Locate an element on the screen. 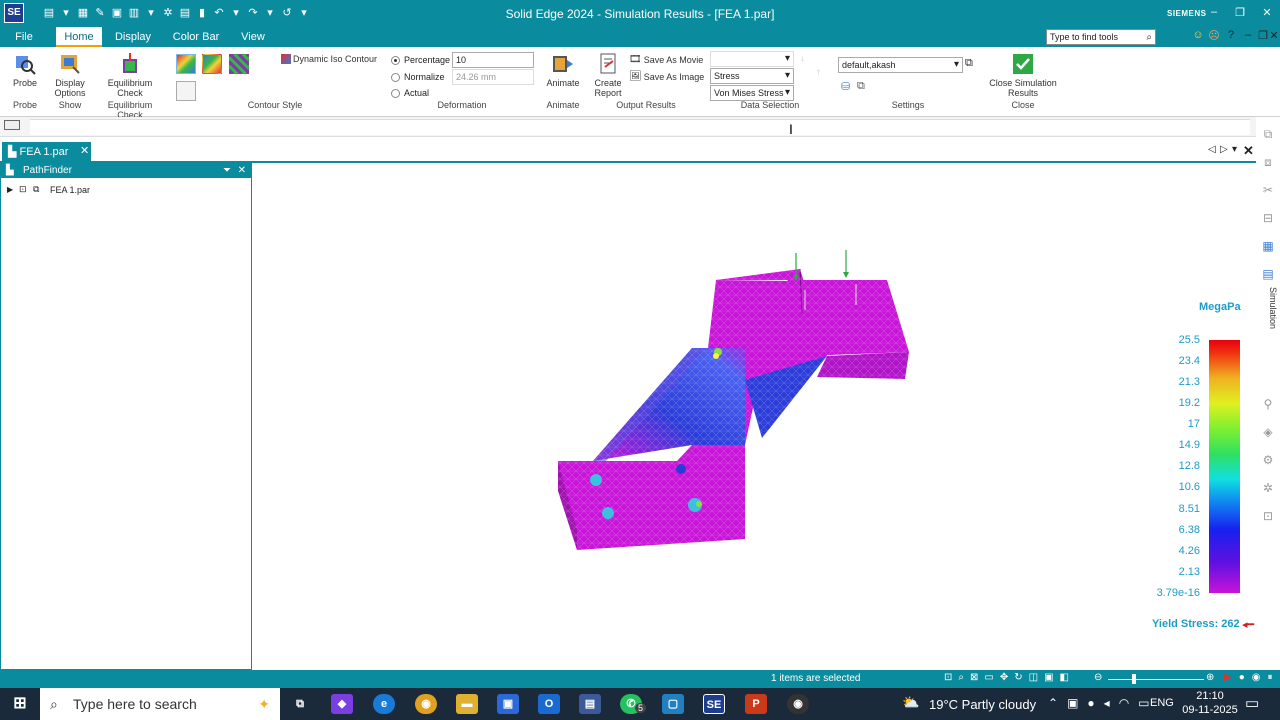 The image size is (1280, 720). zoom-area-icon: ⊠ is located at coordinates (974, 677).